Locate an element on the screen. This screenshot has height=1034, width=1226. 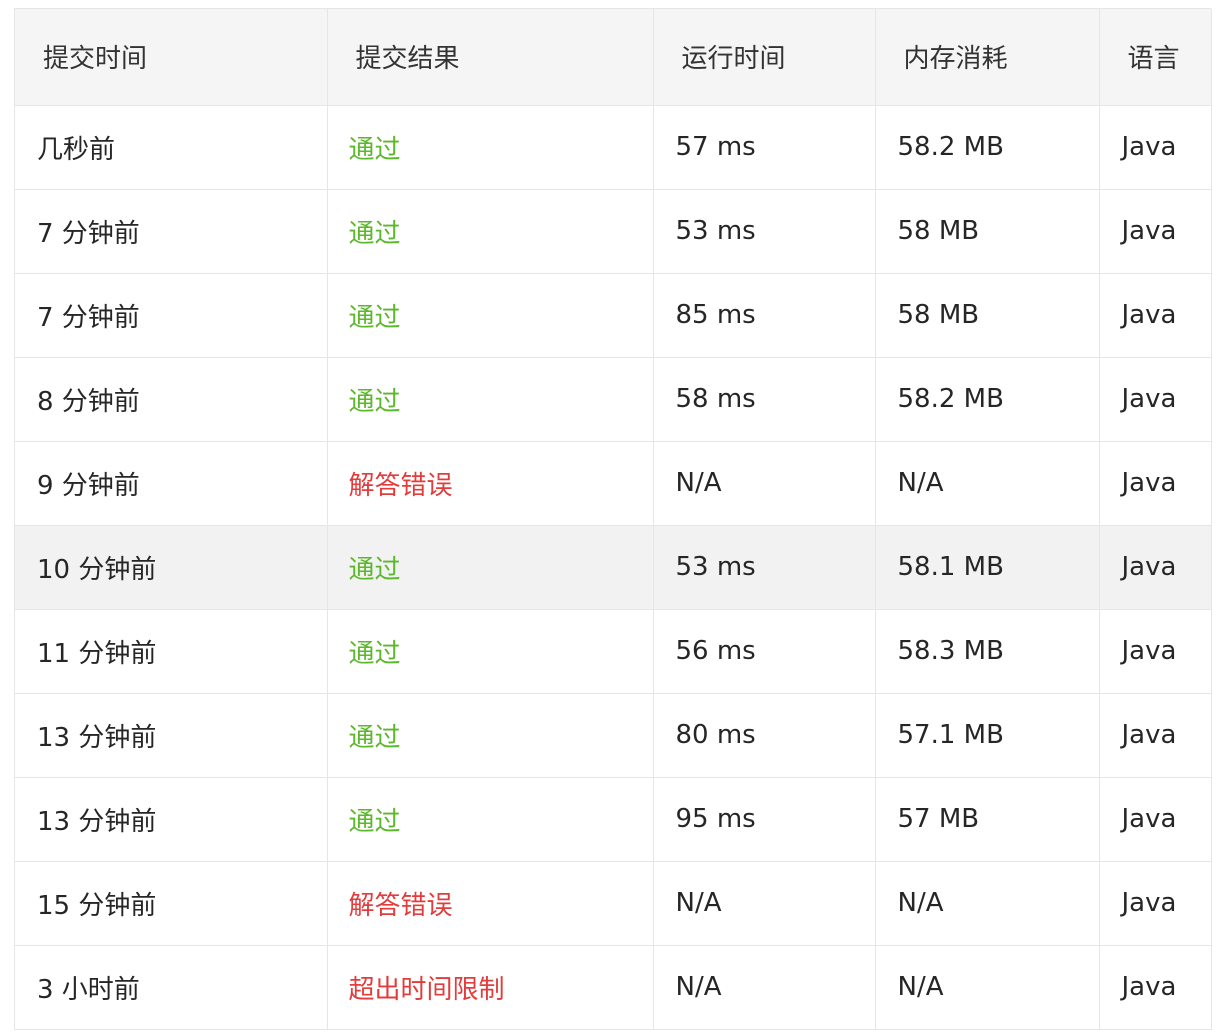
table-row: 13 分钟前 通过 80 ms 57.1 MB Java is located at coordinates (613, 735).